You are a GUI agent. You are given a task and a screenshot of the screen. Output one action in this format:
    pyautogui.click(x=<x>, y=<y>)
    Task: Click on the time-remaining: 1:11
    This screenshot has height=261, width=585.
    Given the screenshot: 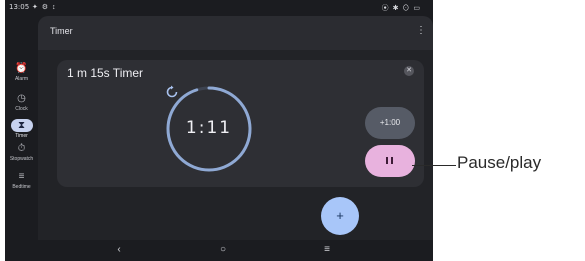 What is the action you would take?
    pyautogui.click(x=209, y=128)
    